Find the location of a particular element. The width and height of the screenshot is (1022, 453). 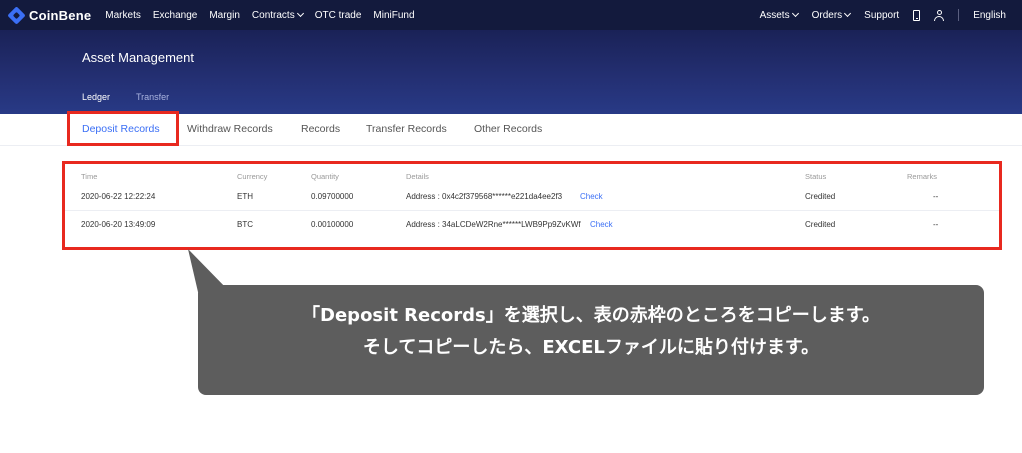

brand-name: CoinBene is located at coordinates (60, 15).